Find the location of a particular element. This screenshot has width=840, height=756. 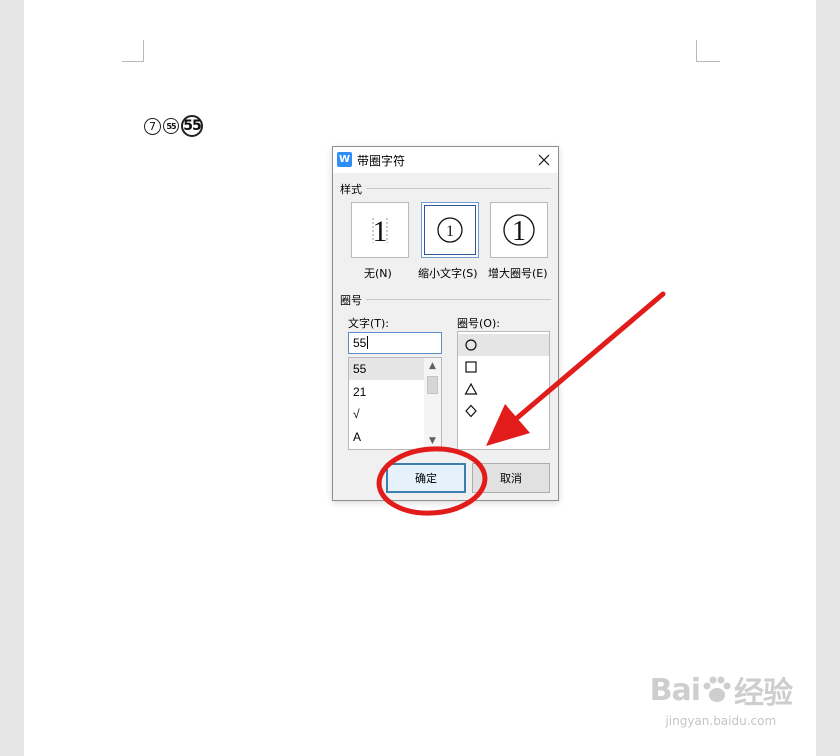

list-item: A is located at coordinates (386, 437).